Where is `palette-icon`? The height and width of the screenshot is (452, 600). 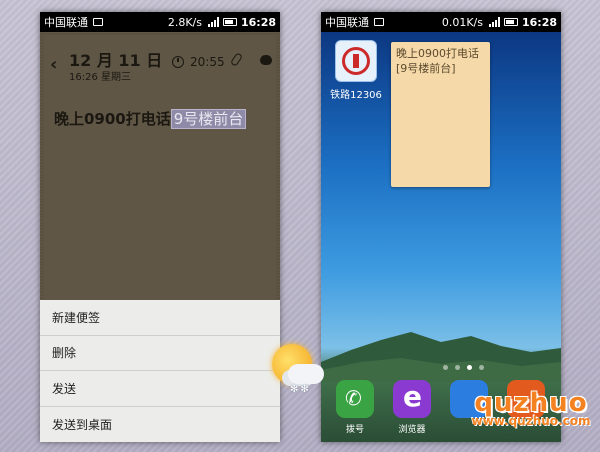 palette-icon is located at coordinates (266, 60).